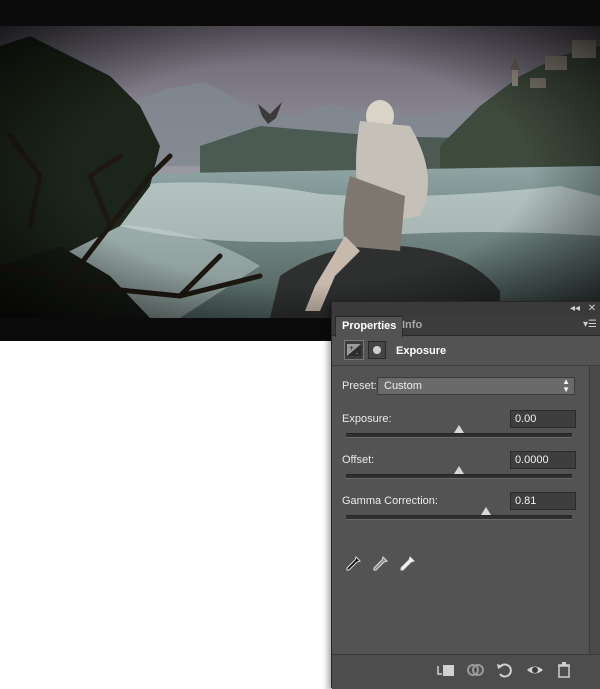 Image resolution: width=600 pixels, height=689 pixels. I want to click on gamma-slider, so click(459, 513).